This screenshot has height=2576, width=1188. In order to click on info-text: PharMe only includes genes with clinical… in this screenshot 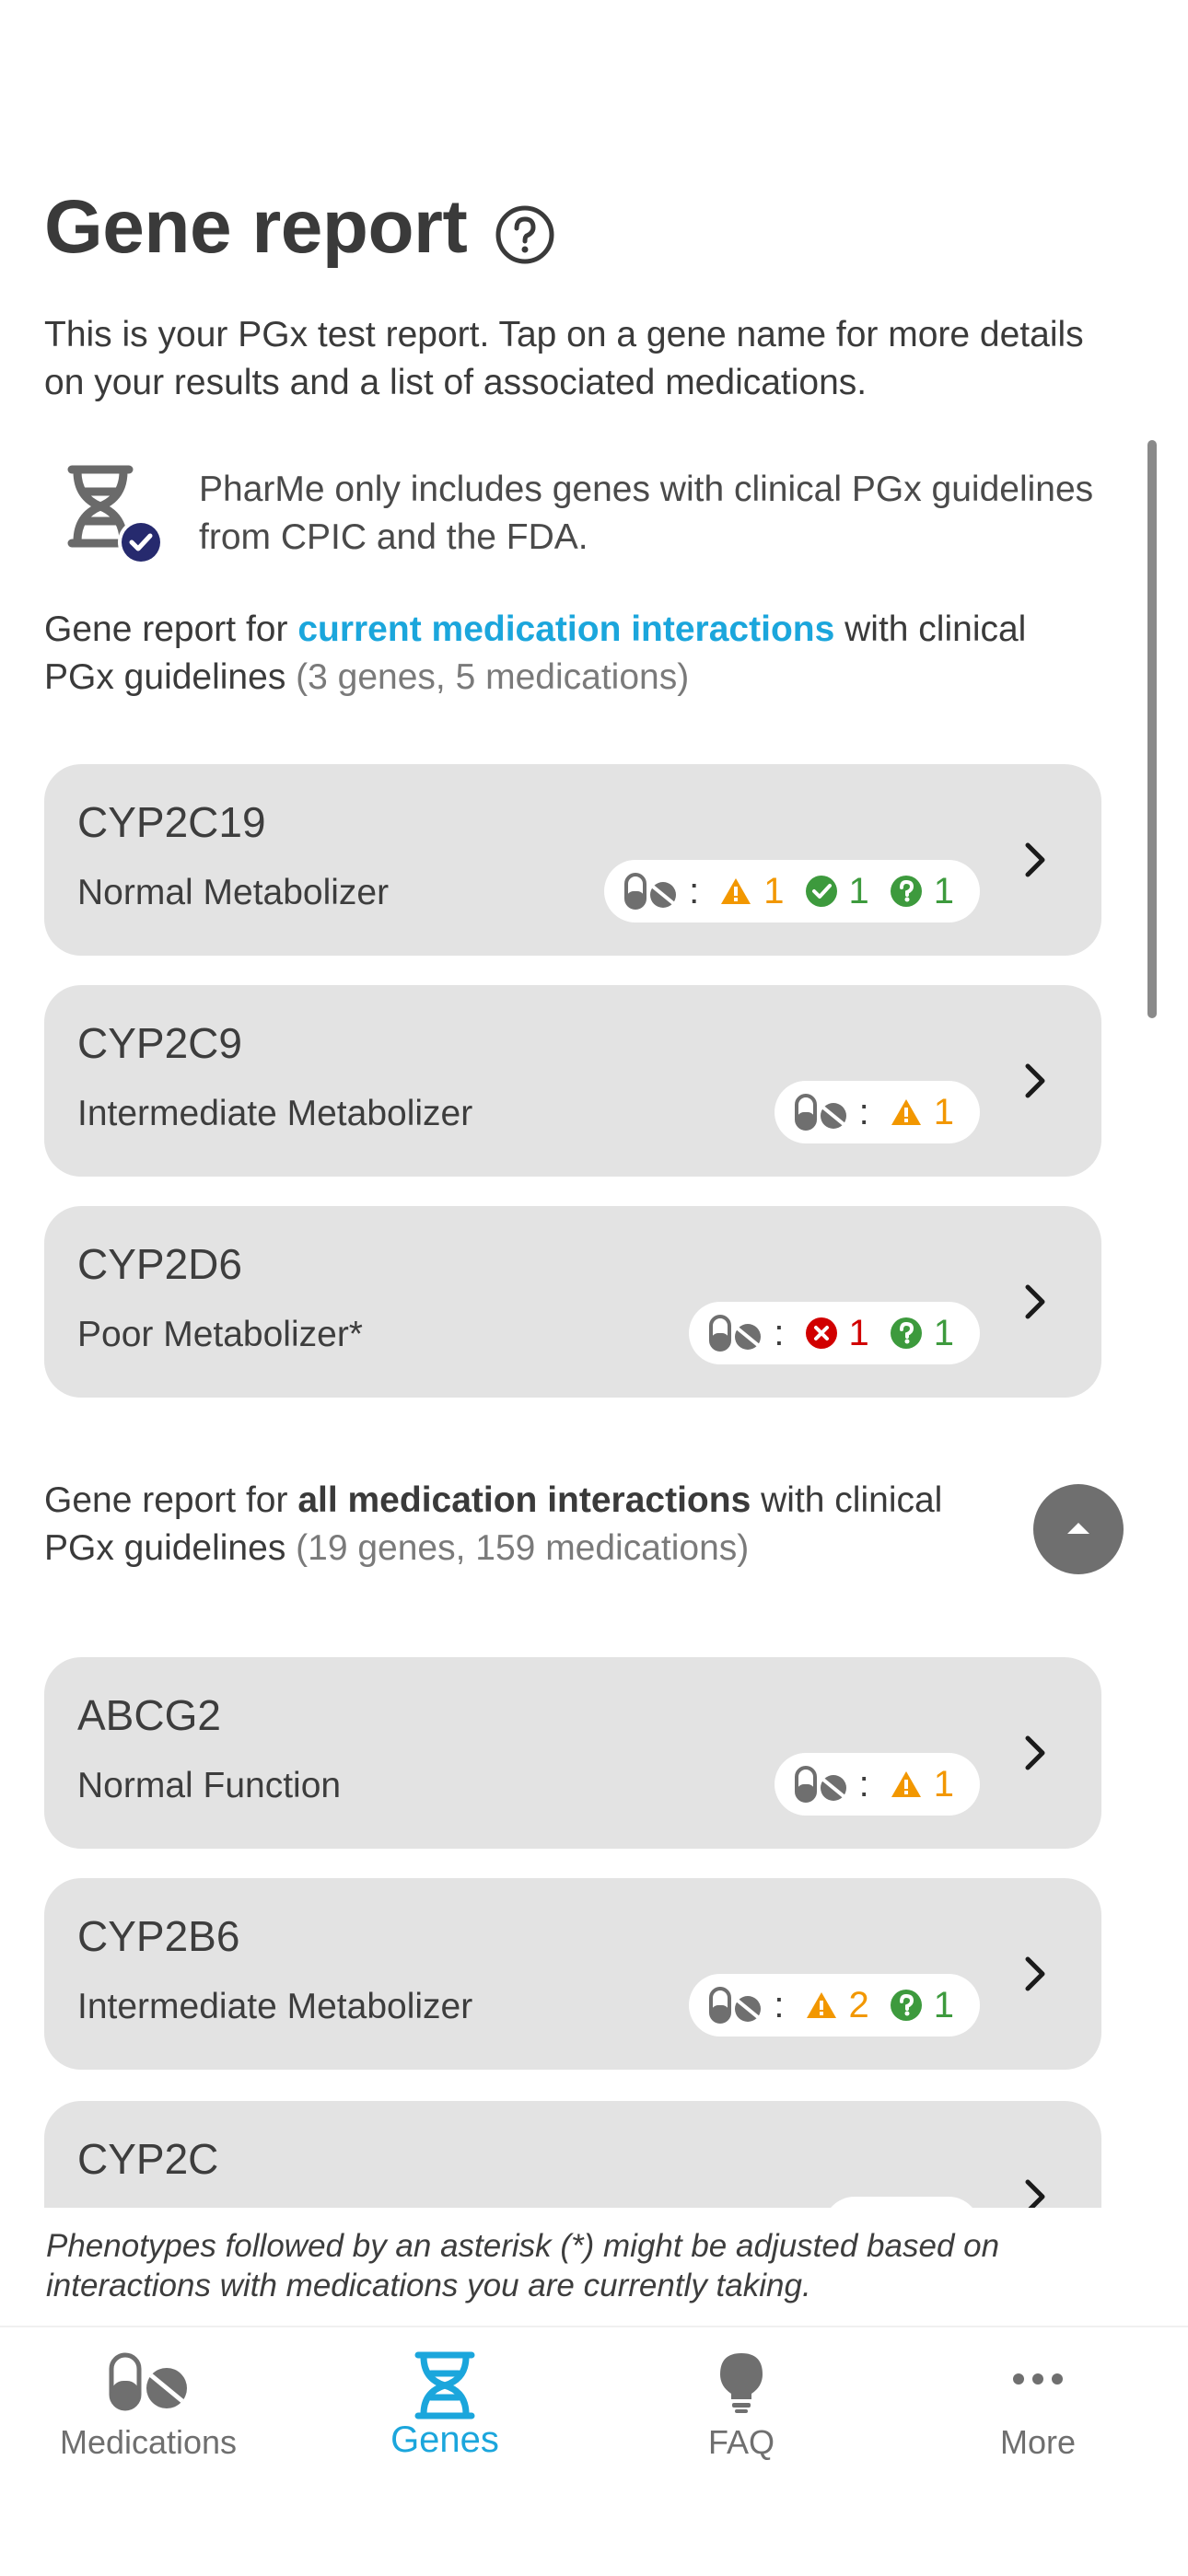, I will do `click(646, 513)`.